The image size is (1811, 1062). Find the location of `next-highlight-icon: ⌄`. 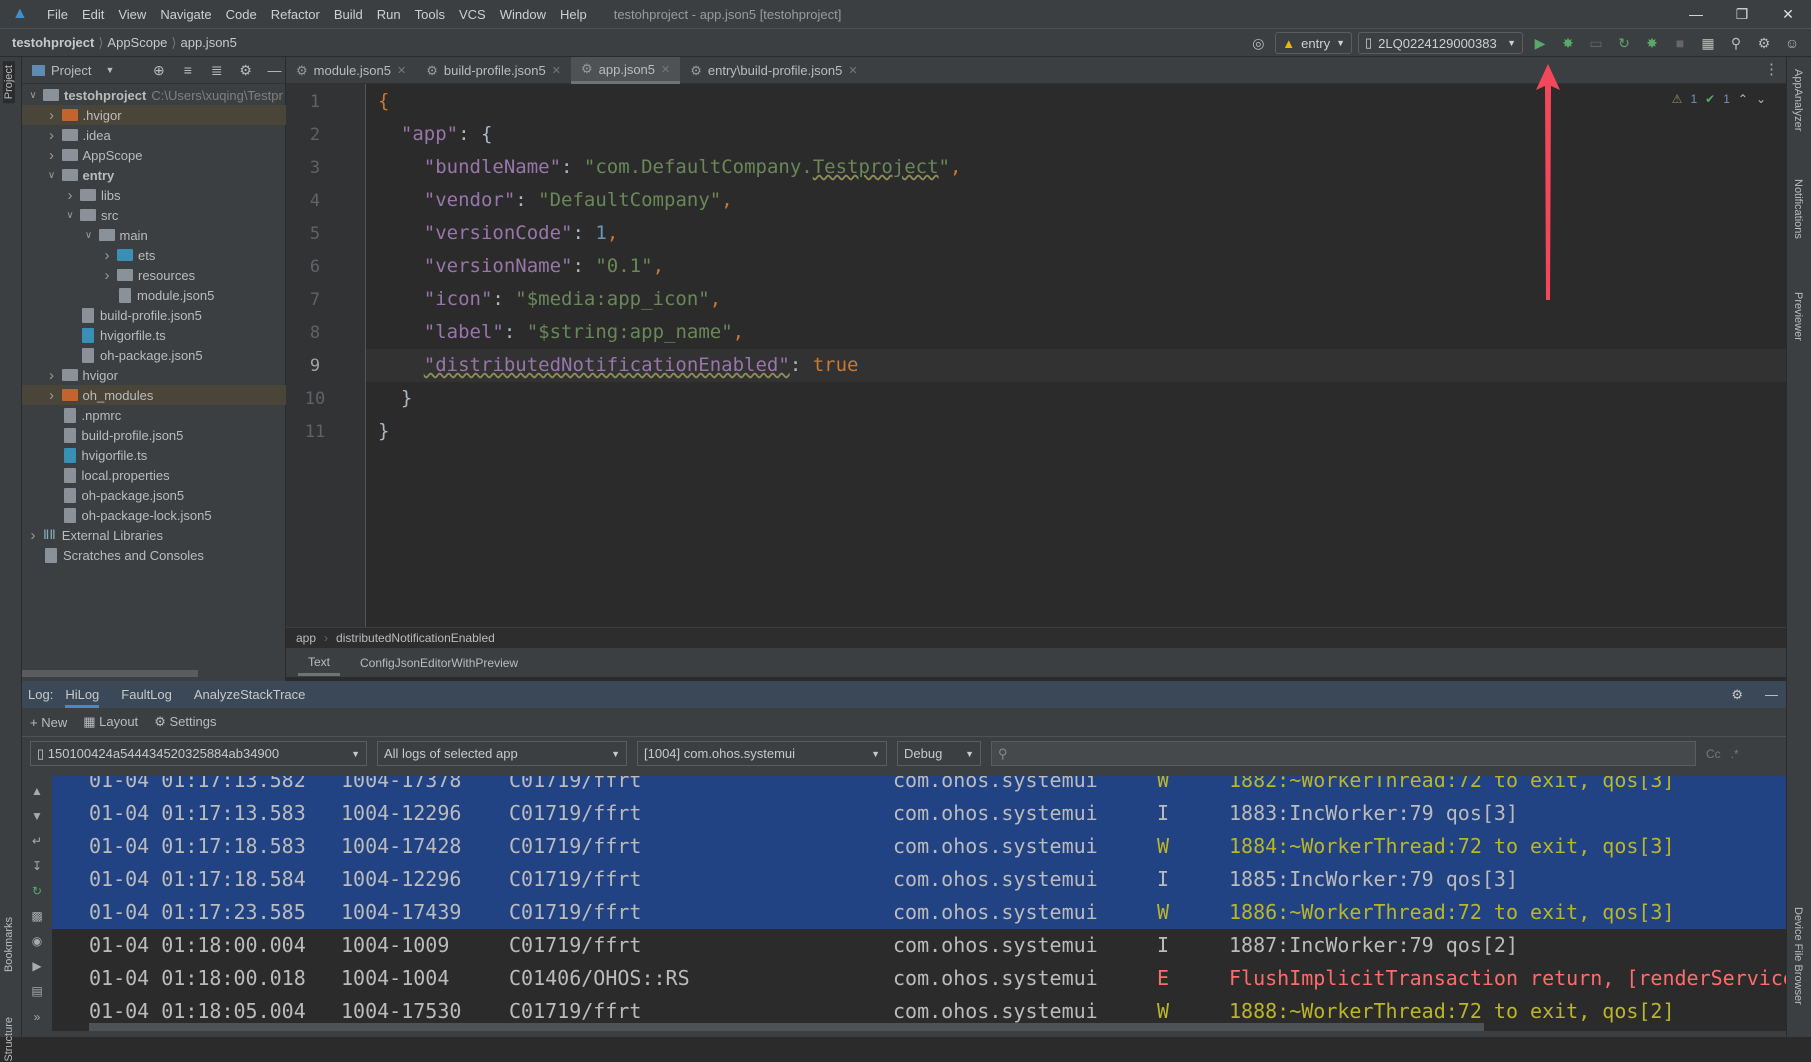

next-highlight-icon: ⌄ is located at coordinates (1761, 99).